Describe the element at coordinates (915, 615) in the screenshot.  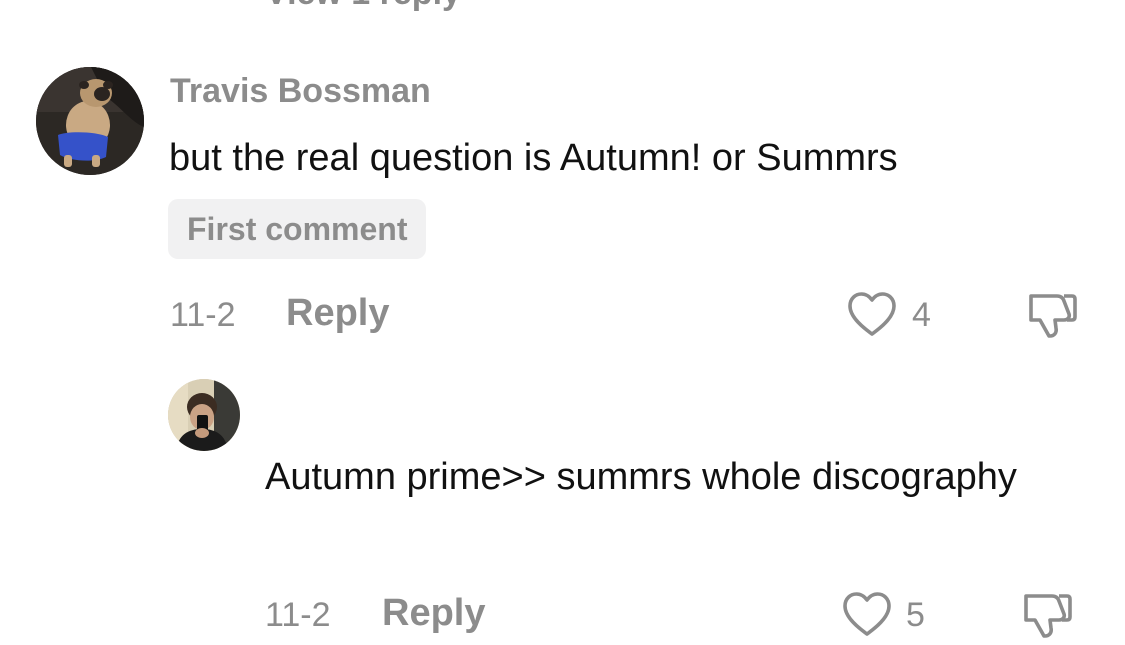
I see `reply-like-count: 5` at that location.